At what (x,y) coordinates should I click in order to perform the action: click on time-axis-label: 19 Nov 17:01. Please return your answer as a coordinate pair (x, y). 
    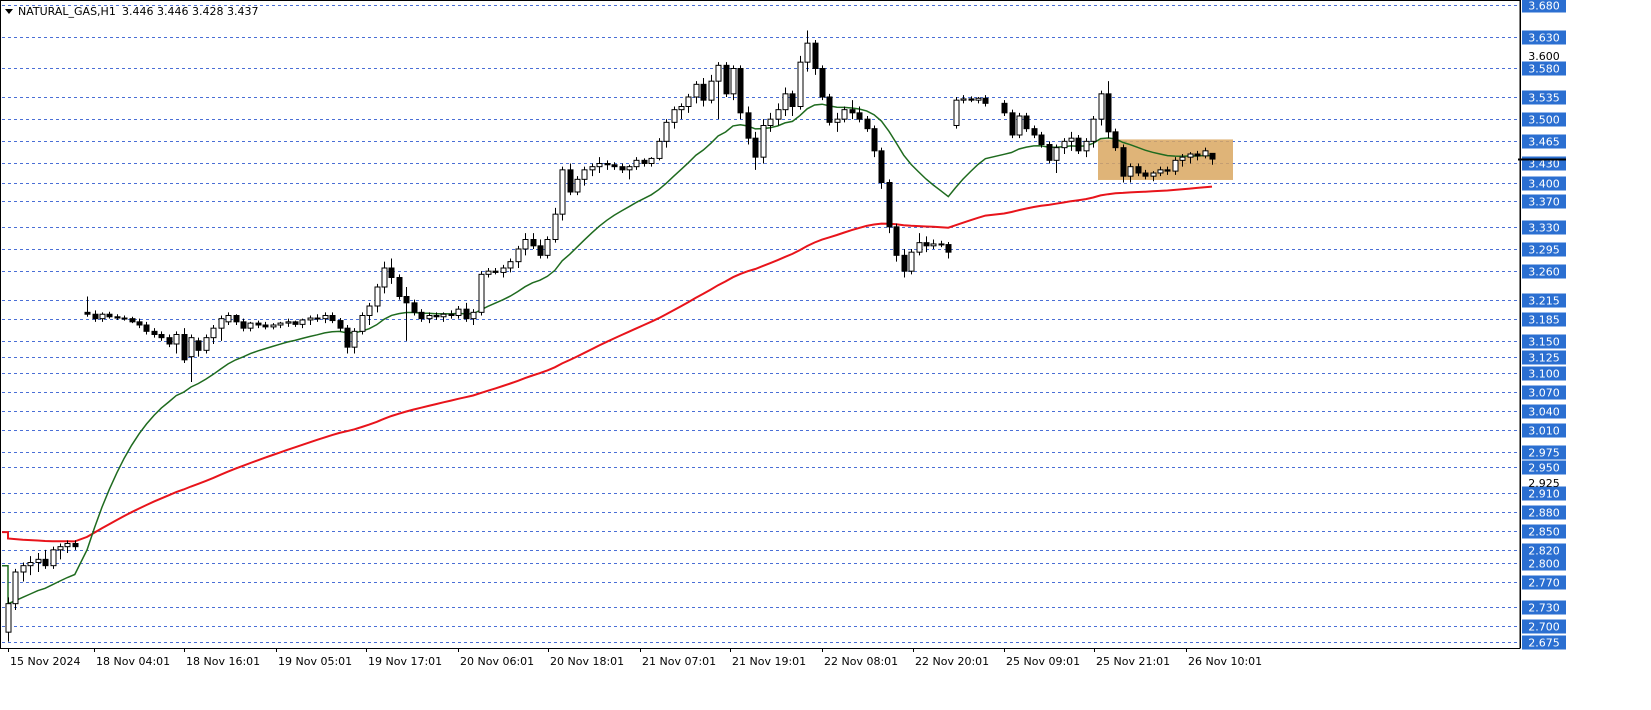
    Looking at the image, I should click on (405, 661).